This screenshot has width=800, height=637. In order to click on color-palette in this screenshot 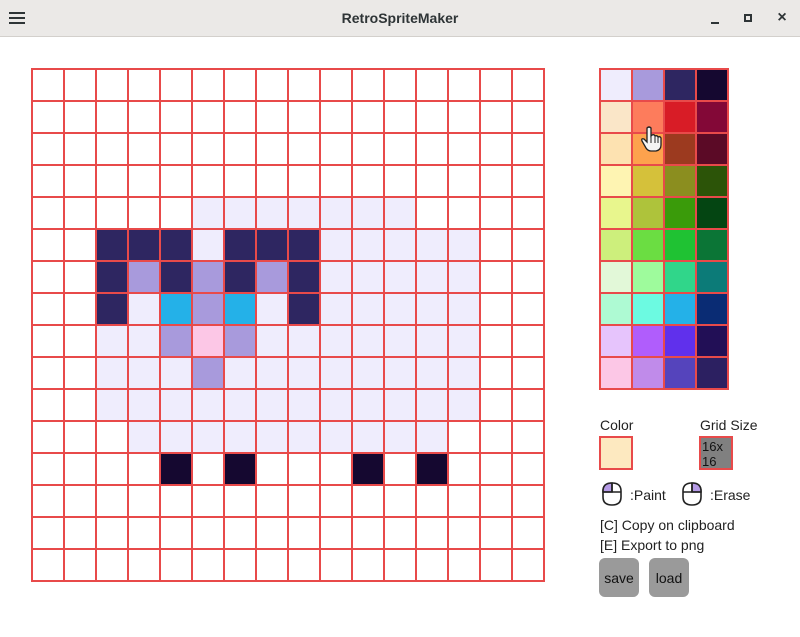, I will do `click(664, 229)`.